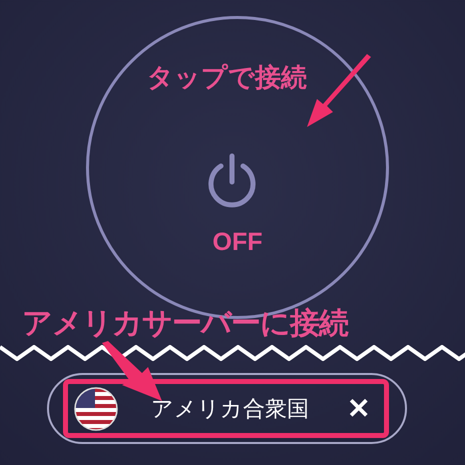 This screenshot has width=465, height=465. I want to click on close-button: ✕, so click(358, 408).